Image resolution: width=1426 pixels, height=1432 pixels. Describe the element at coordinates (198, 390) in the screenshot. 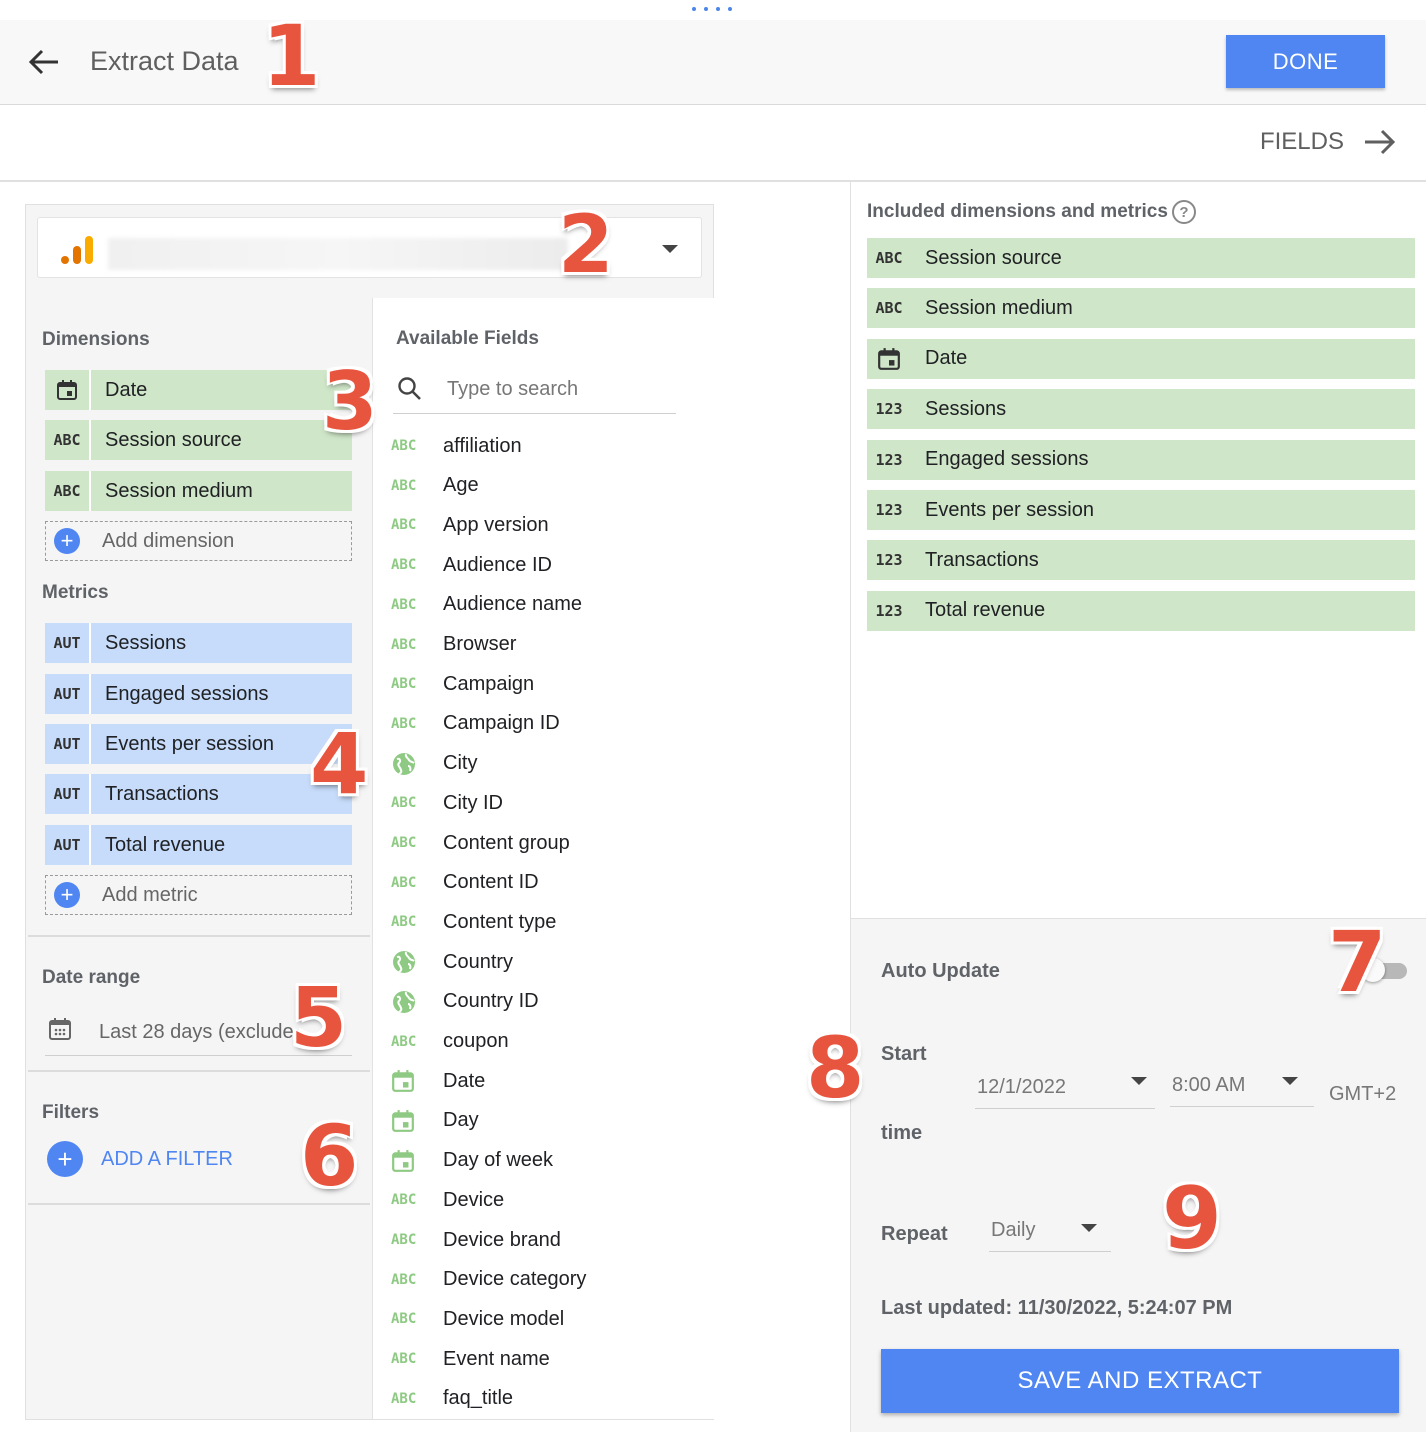

I see `dimension-chip-date: Date` at that location.